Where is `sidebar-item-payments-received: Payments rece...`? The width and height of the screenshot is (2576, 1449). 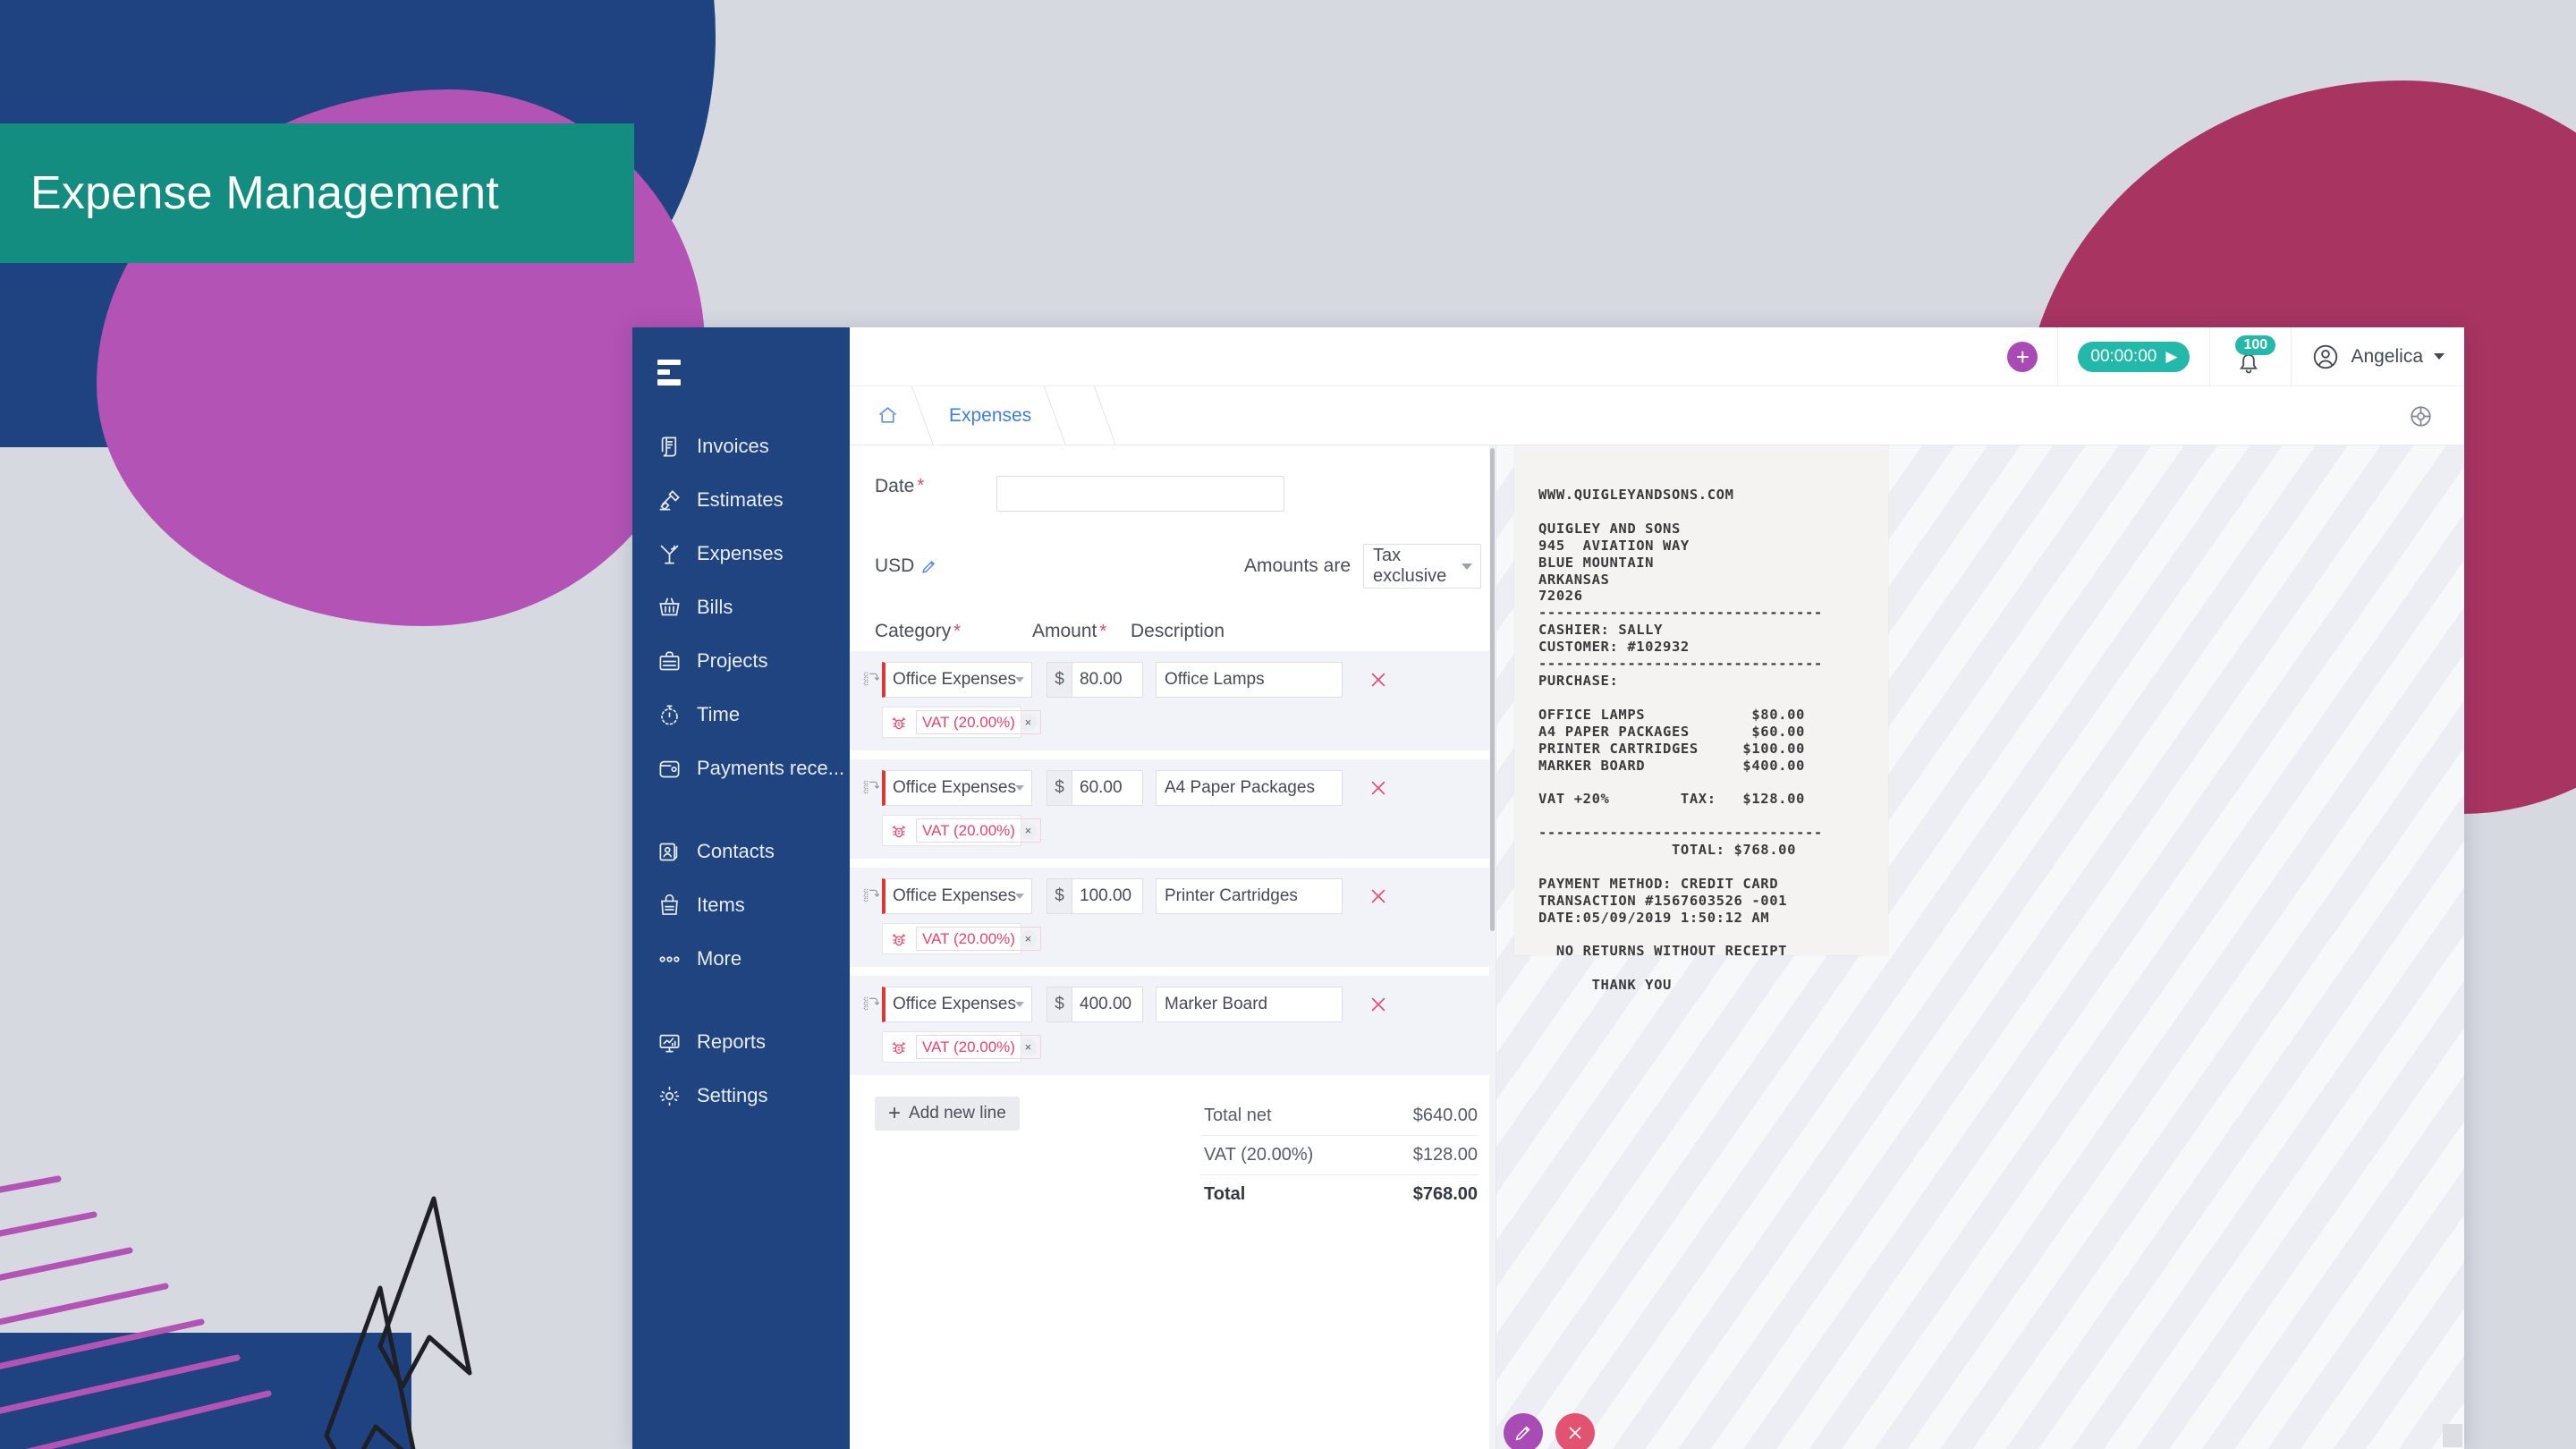
sidebar-item-payments-received: Payments rece... is located at coordinates (741, 768).